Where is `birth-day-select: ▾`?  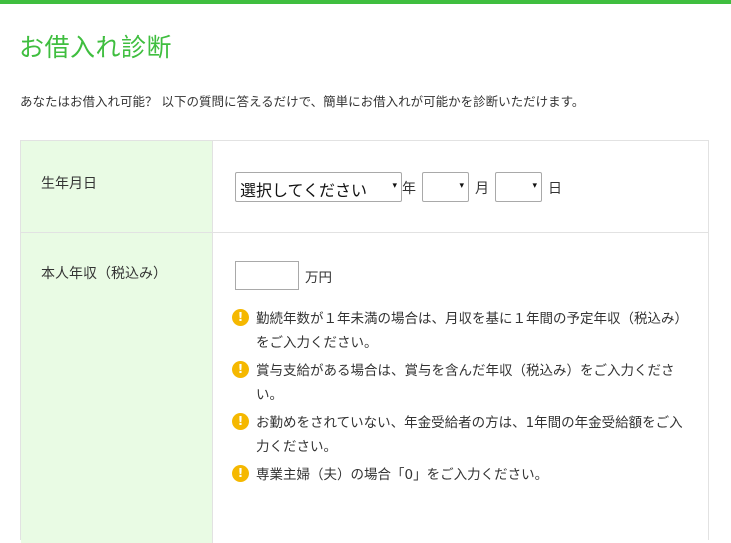
birth-day-select: ▾ is located at coordinates (518, 187).